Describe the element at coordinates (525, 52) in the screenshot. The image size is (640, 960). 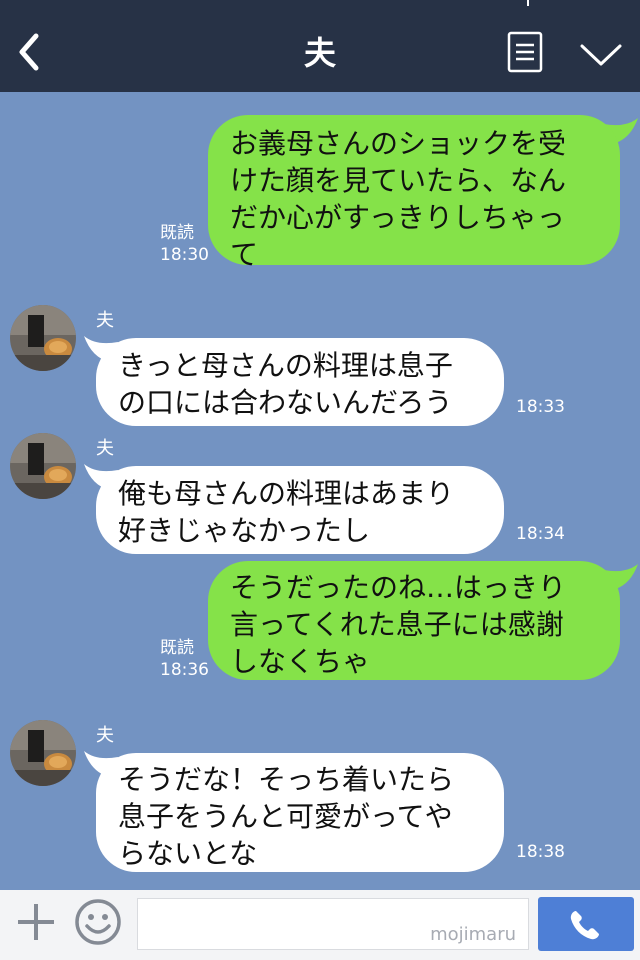
I see `menu-icon` at that location.